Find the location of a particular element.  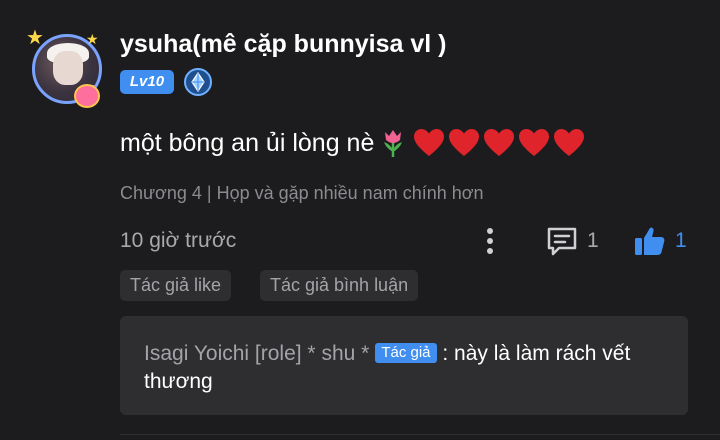

like-count: 1 is located at coordinates (681, 240).